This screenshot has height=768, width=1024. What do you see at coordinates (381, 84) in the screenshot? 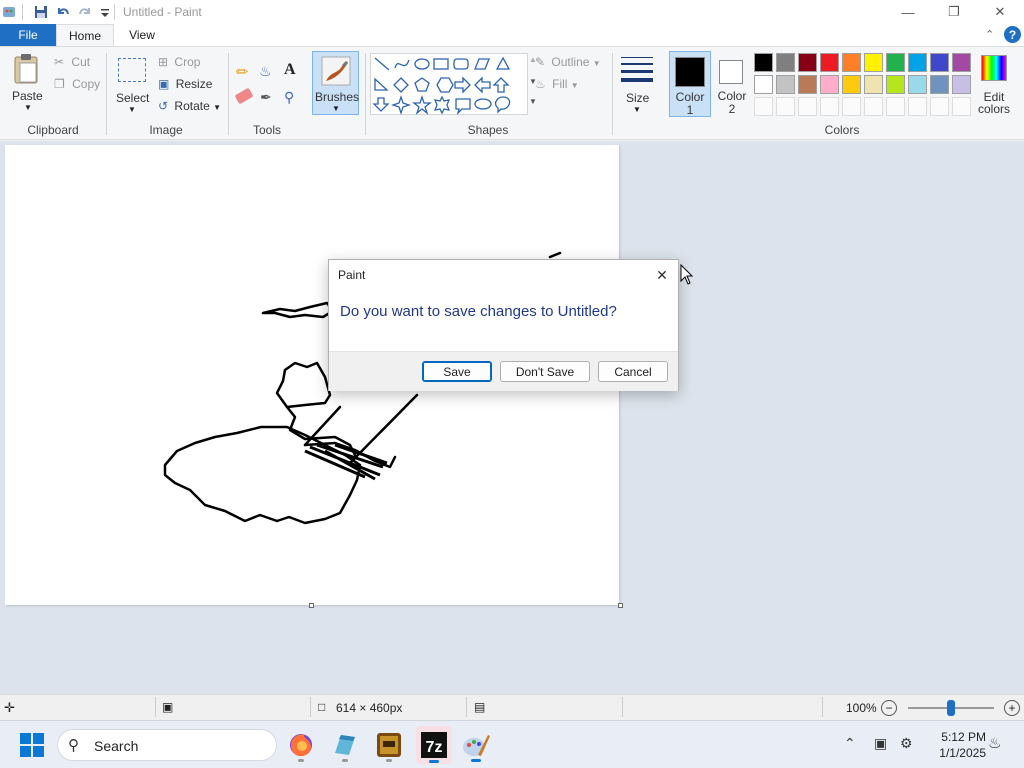
I see `right-triangle-shape-icon` at bounding box center [381, 84].